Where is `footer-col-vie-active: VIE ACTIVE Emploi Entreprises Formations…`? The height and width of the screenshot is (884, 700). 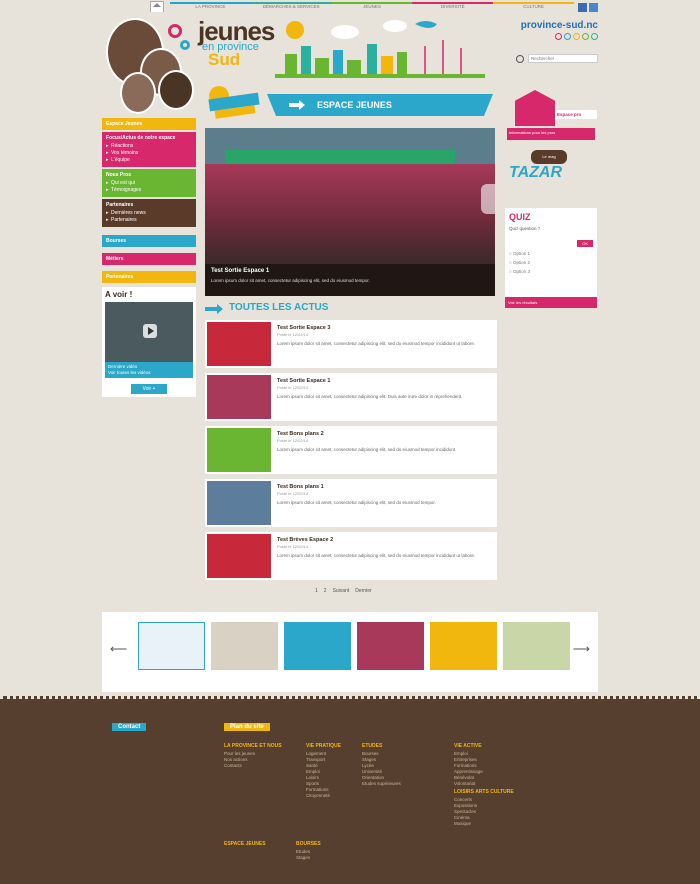
footer-col-vie-active: VIE ACTIVE Emploi Entreprises Formations… is located at coordinates (484, 784).